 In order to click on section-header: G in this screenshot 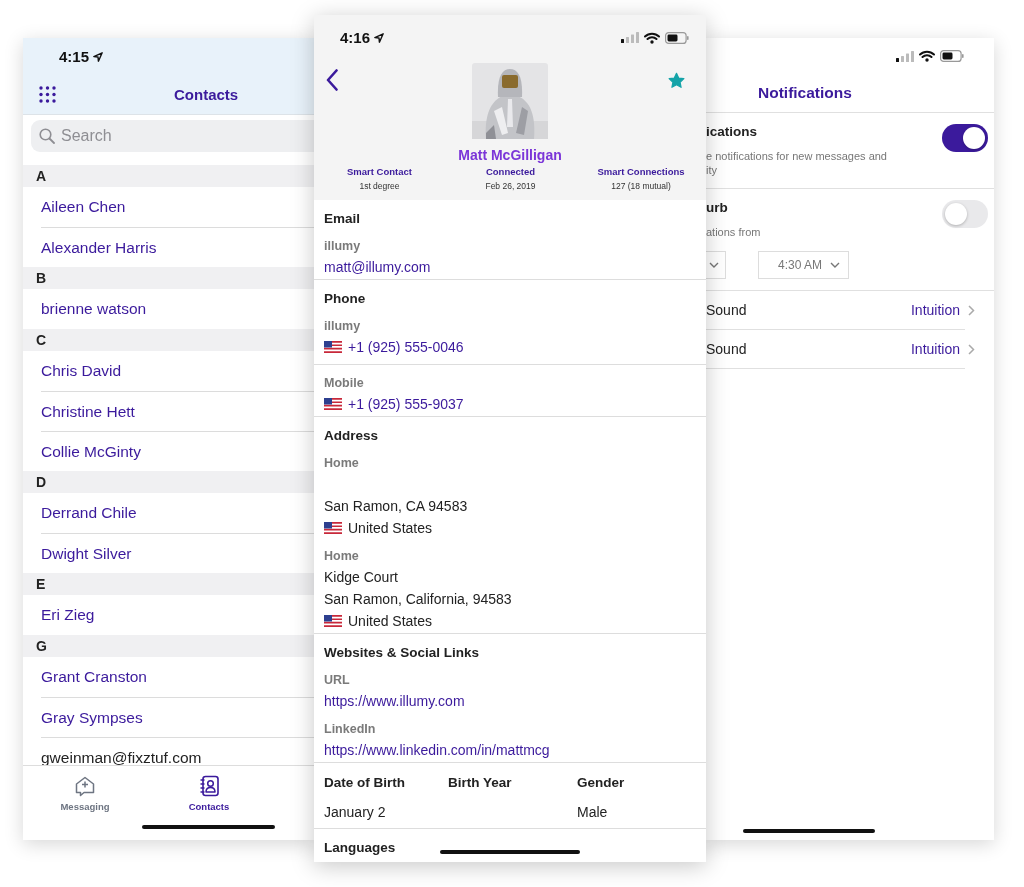, I will do `click(168, 646)`.